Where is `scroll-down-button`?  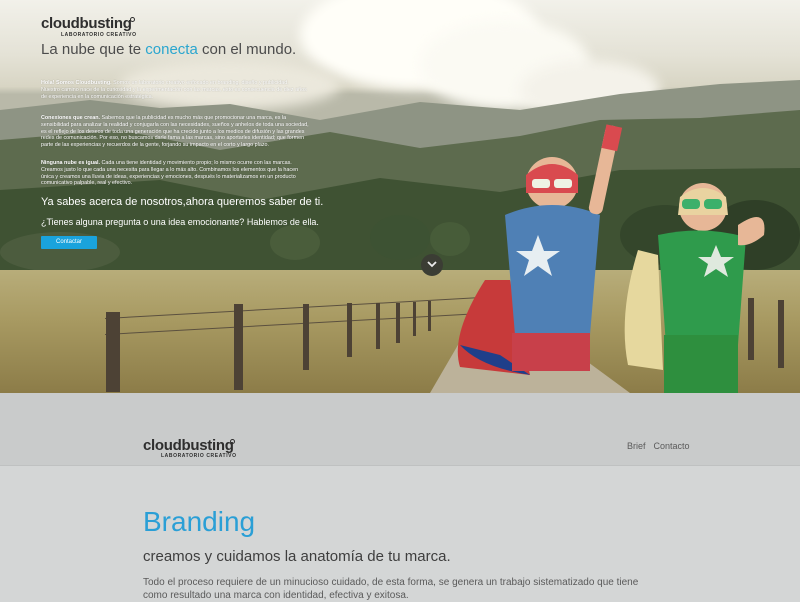
scroll-down-button is located at coordinates (432, 265).